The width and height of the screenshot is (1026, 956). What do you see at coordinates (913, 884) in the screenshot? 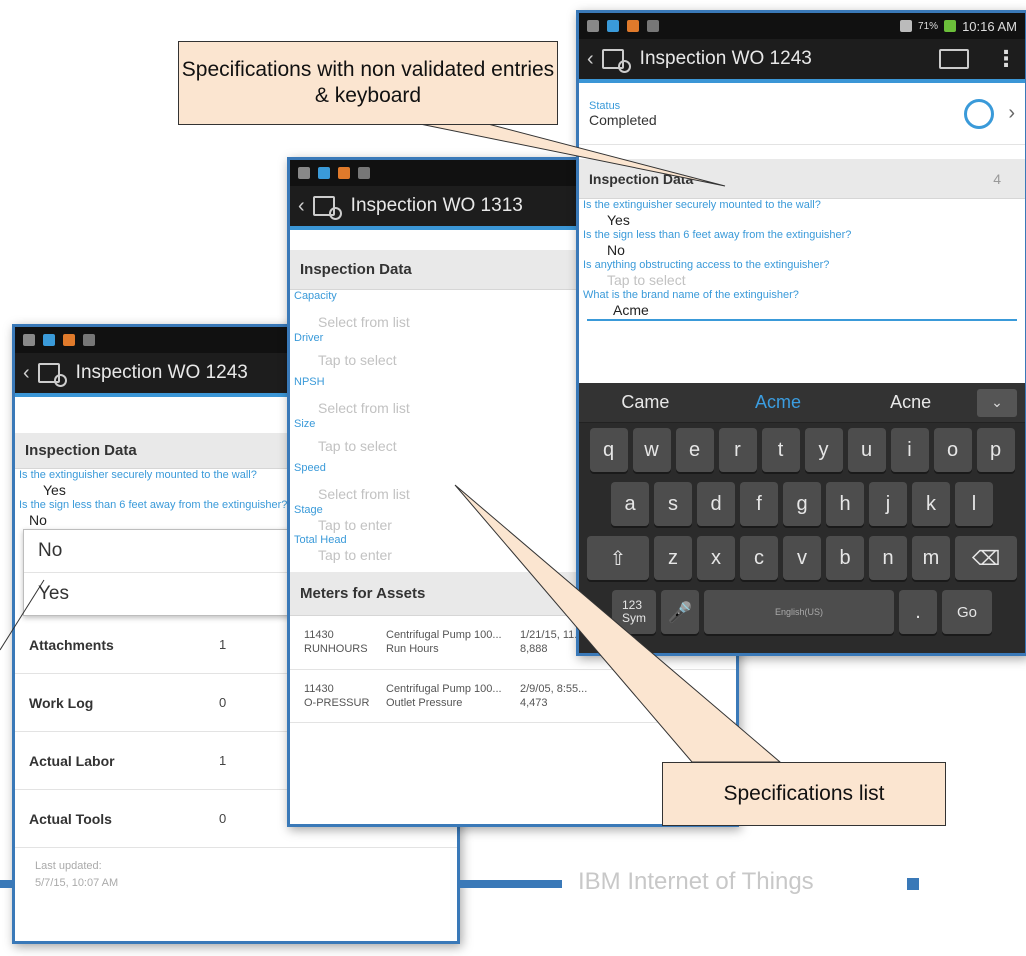
I see `brand-square` at bounding box center [913, 884].